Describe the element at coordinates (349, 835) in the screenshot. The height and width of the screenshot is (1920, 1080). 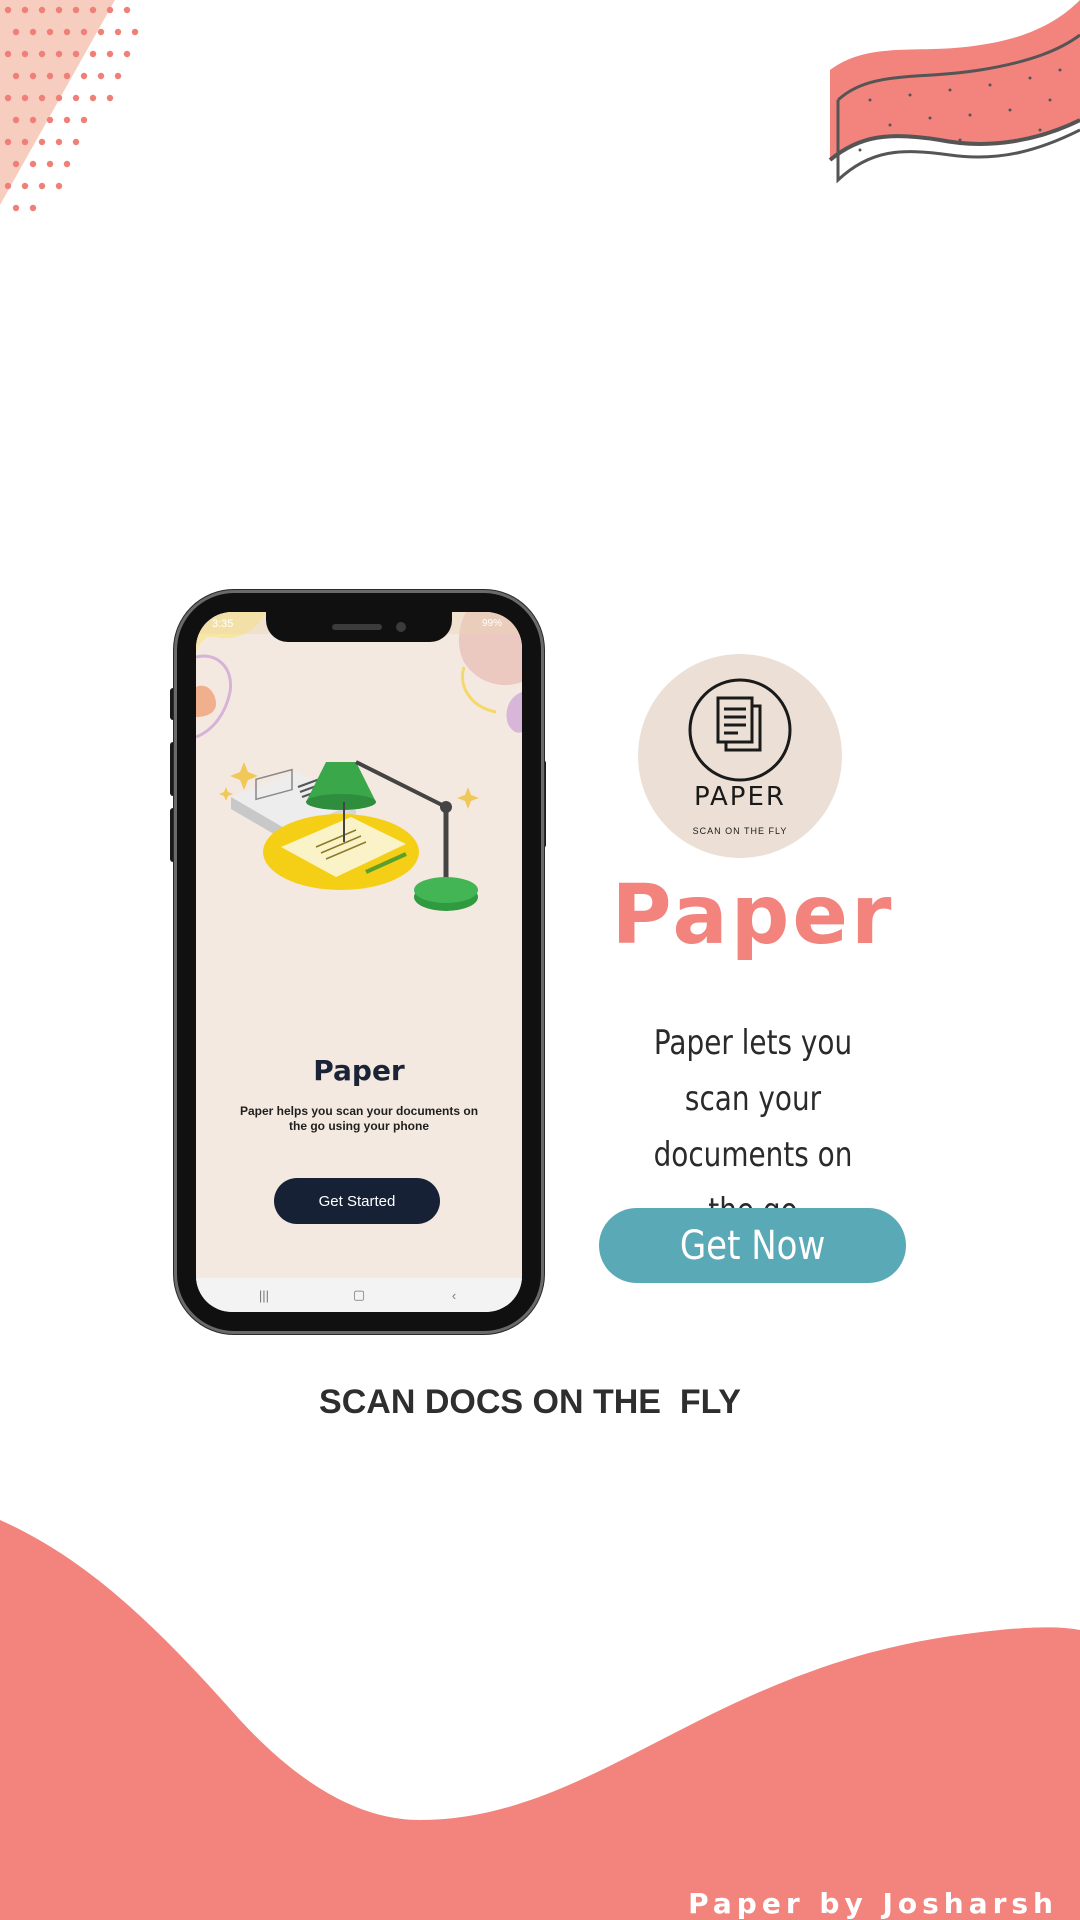
I see `desk-lamp-illustration` at that location.